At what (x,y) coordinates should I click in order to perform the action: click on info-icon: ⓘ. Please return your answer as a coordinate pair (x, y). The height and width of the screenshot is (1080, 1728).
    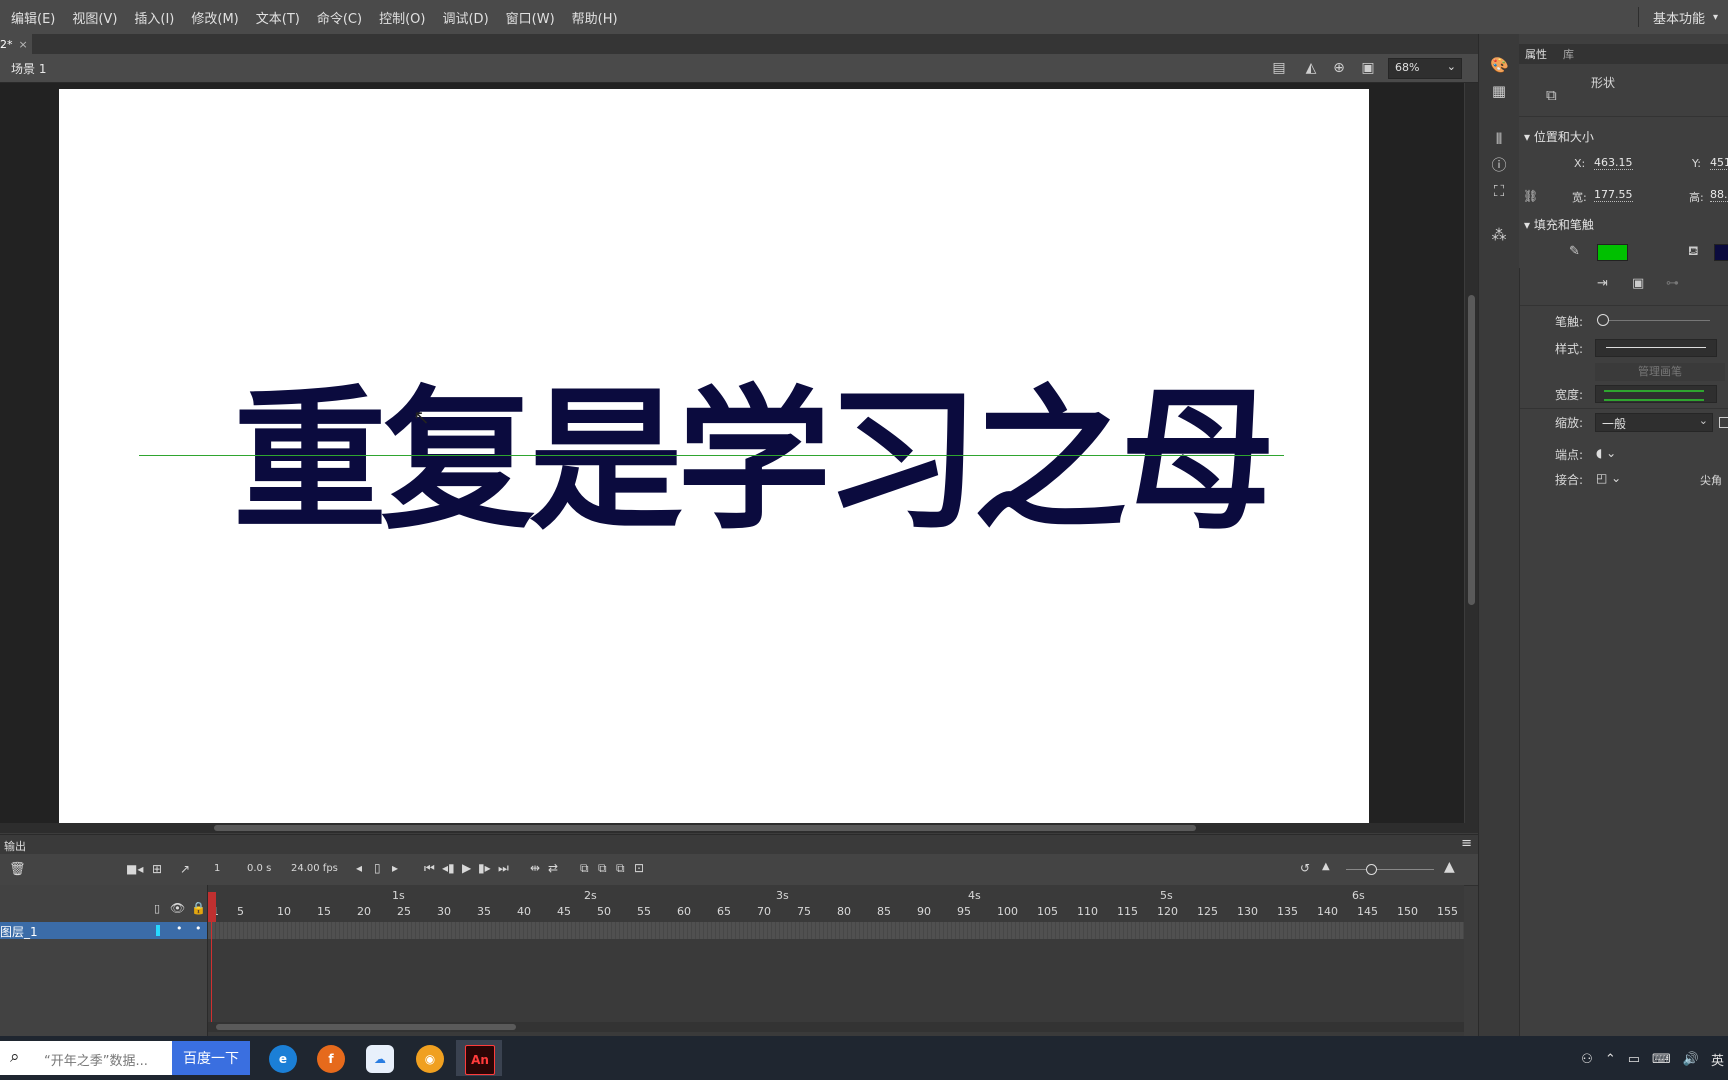
    Looking at the image, I should click on (1499, 165).